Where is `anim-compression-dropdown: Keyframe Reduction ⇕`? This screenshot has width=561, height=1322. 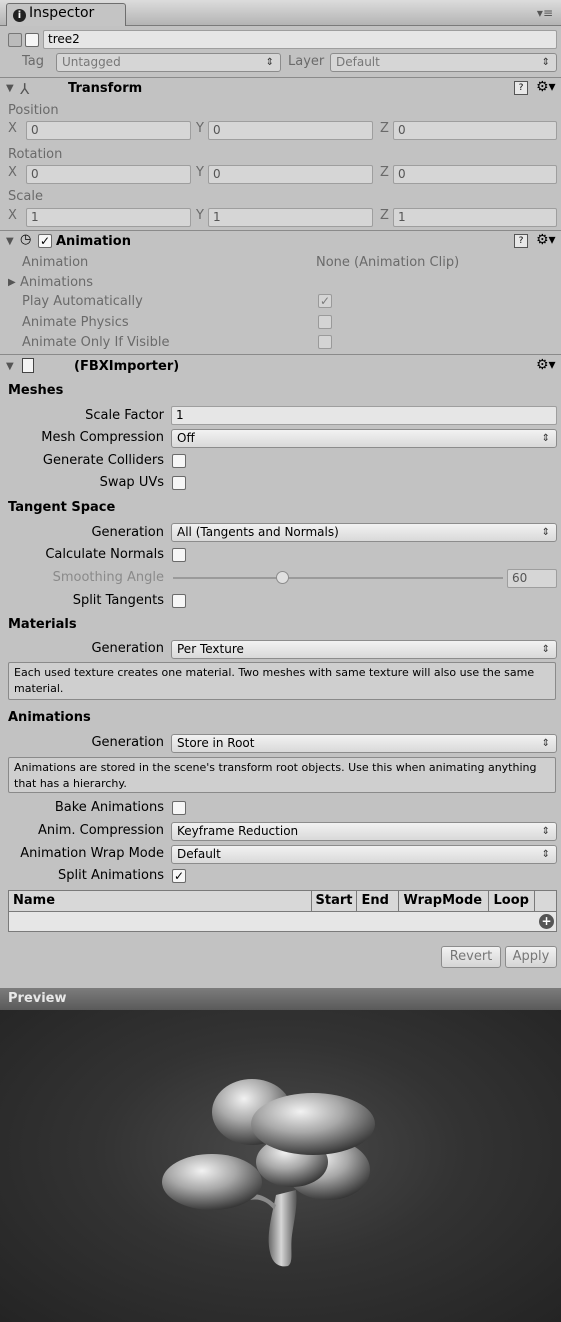
anim-compression-dropdown: Keyframe Reduction ⇕ is located at coordinates (364, 831).